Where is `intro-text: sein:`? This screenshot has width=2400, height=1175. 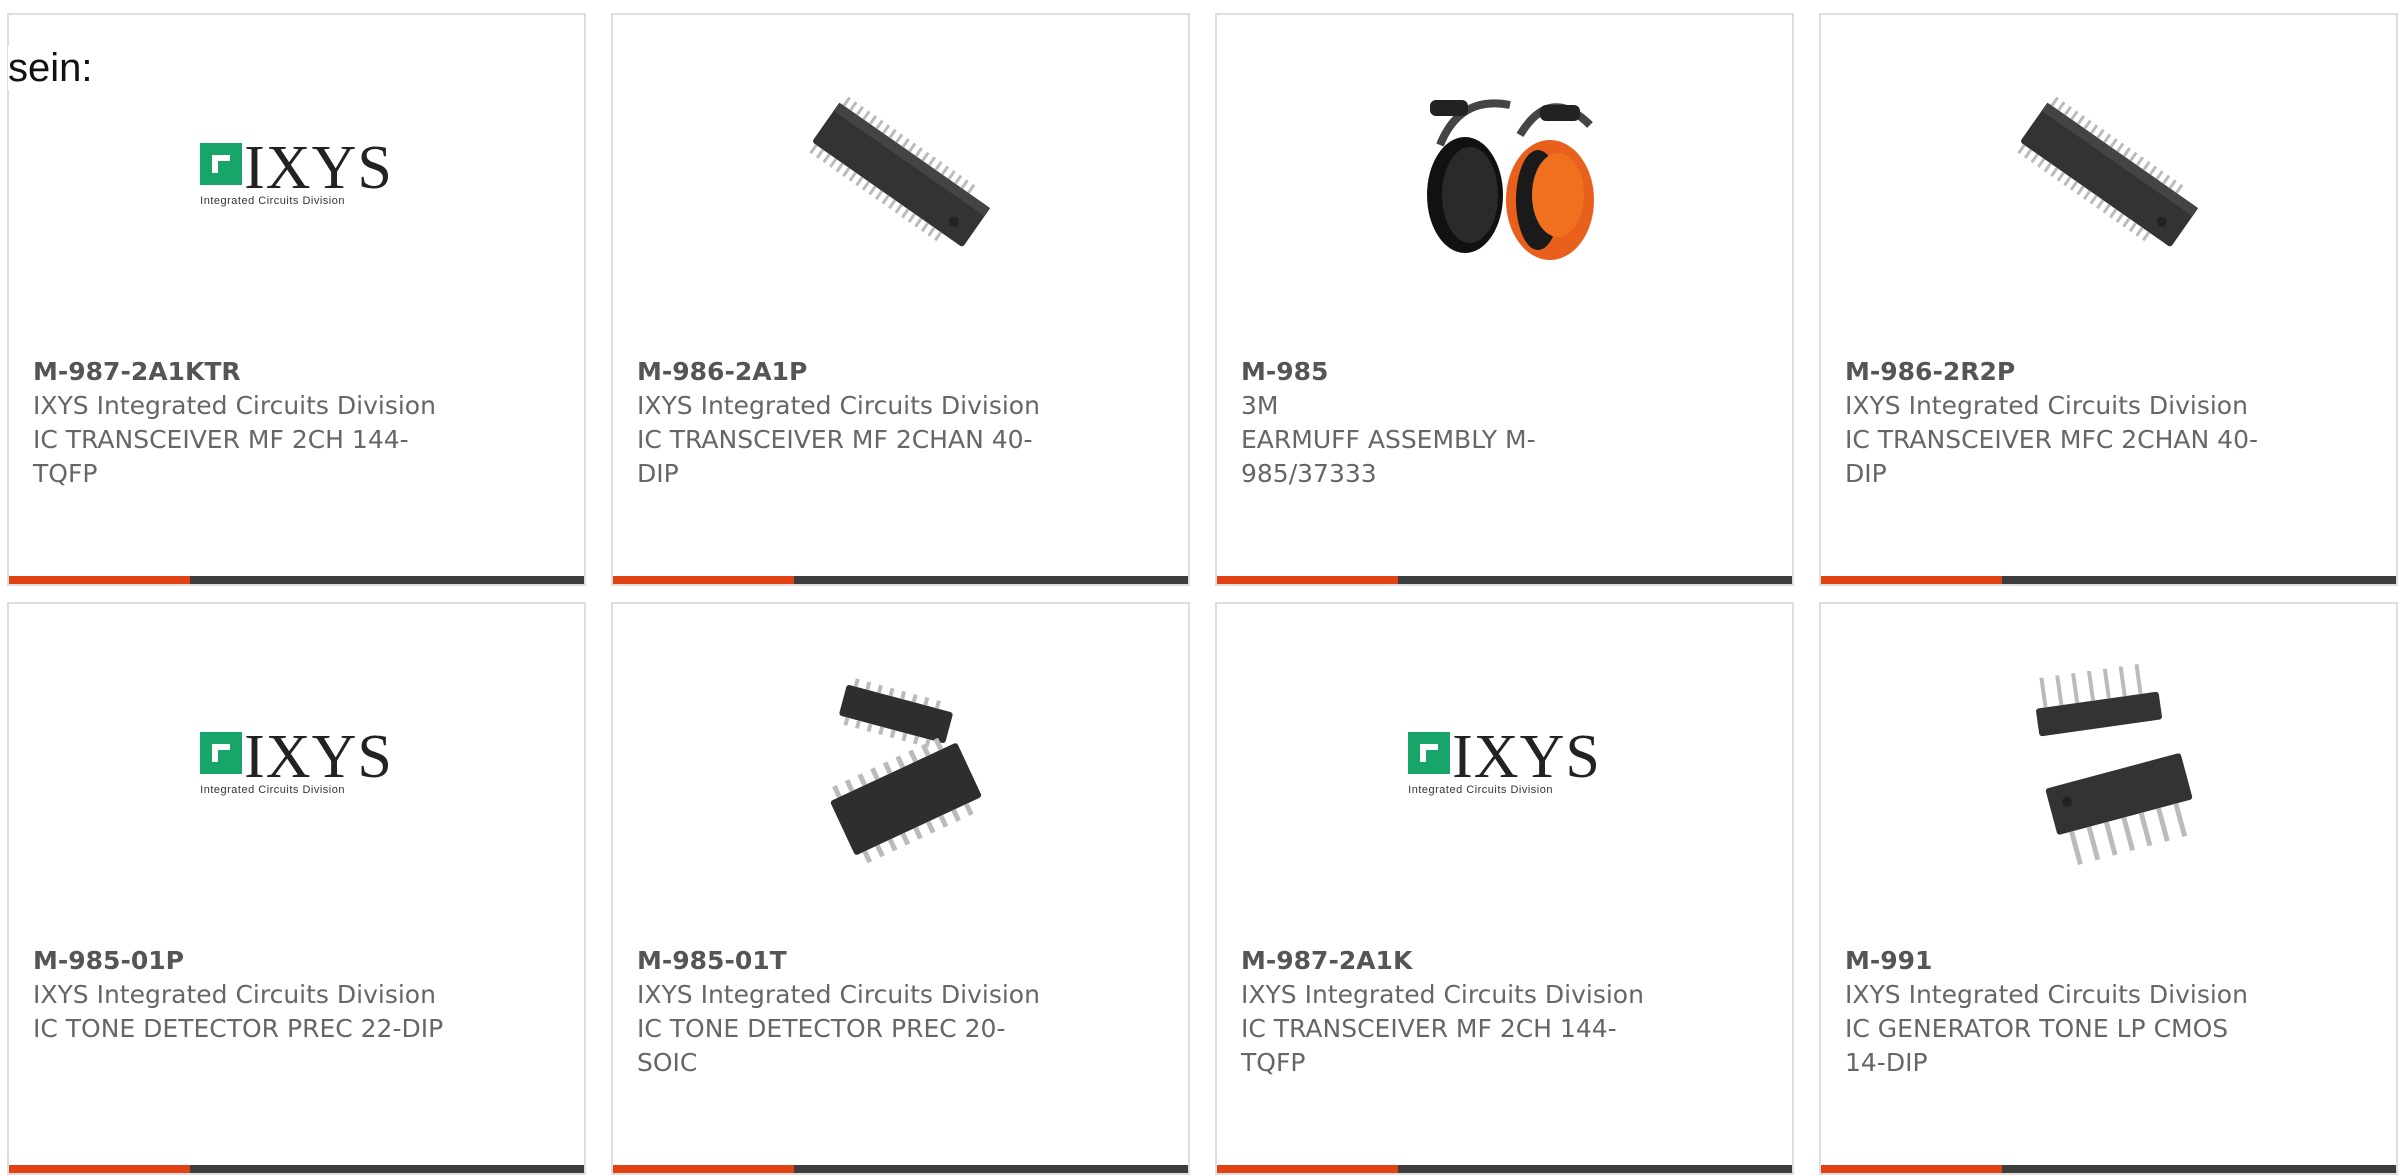
intro-text: sein: is located at coordinates (51, 68).